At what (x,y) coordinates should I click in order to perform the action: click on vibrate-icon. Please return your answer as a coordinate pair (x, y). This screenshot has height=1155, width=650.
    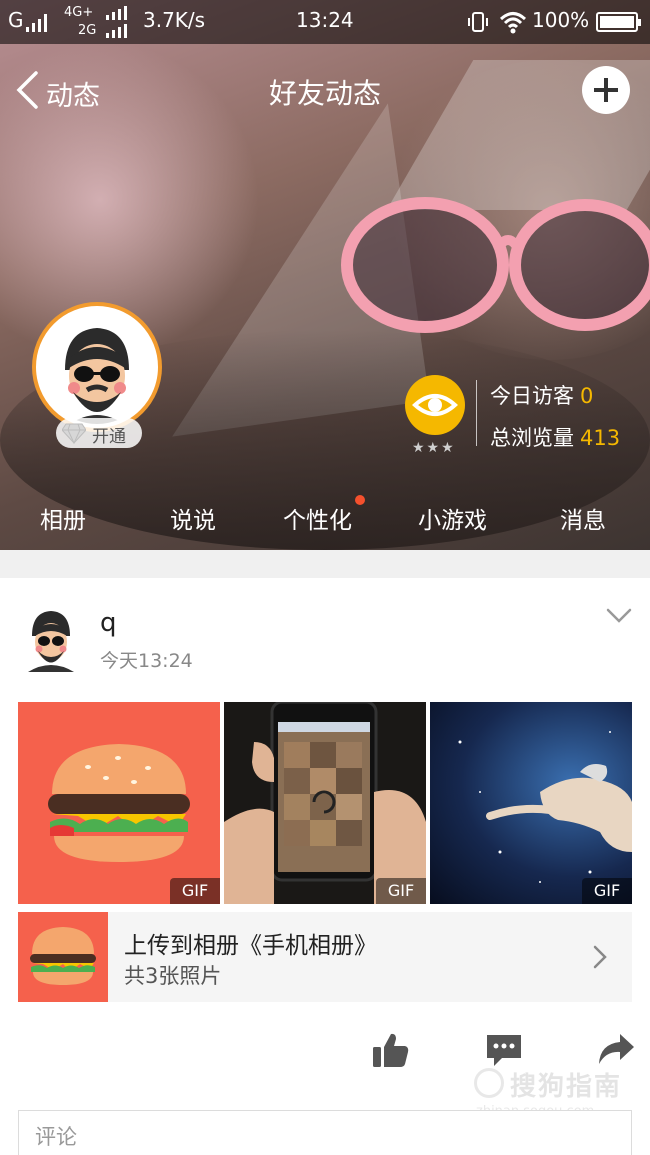
    Looking at the image, I should click on (478, 22).